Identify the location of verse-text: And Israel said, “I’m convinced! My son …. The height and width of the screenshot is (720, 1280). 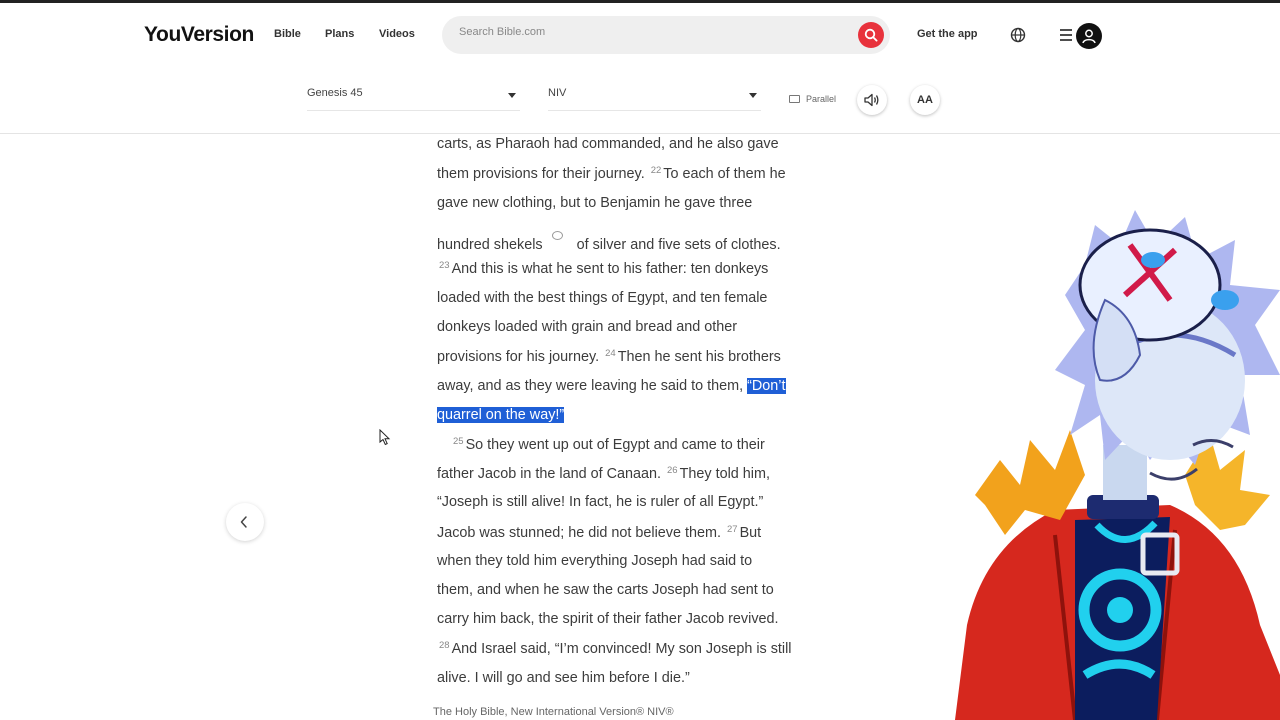
(622, 649).